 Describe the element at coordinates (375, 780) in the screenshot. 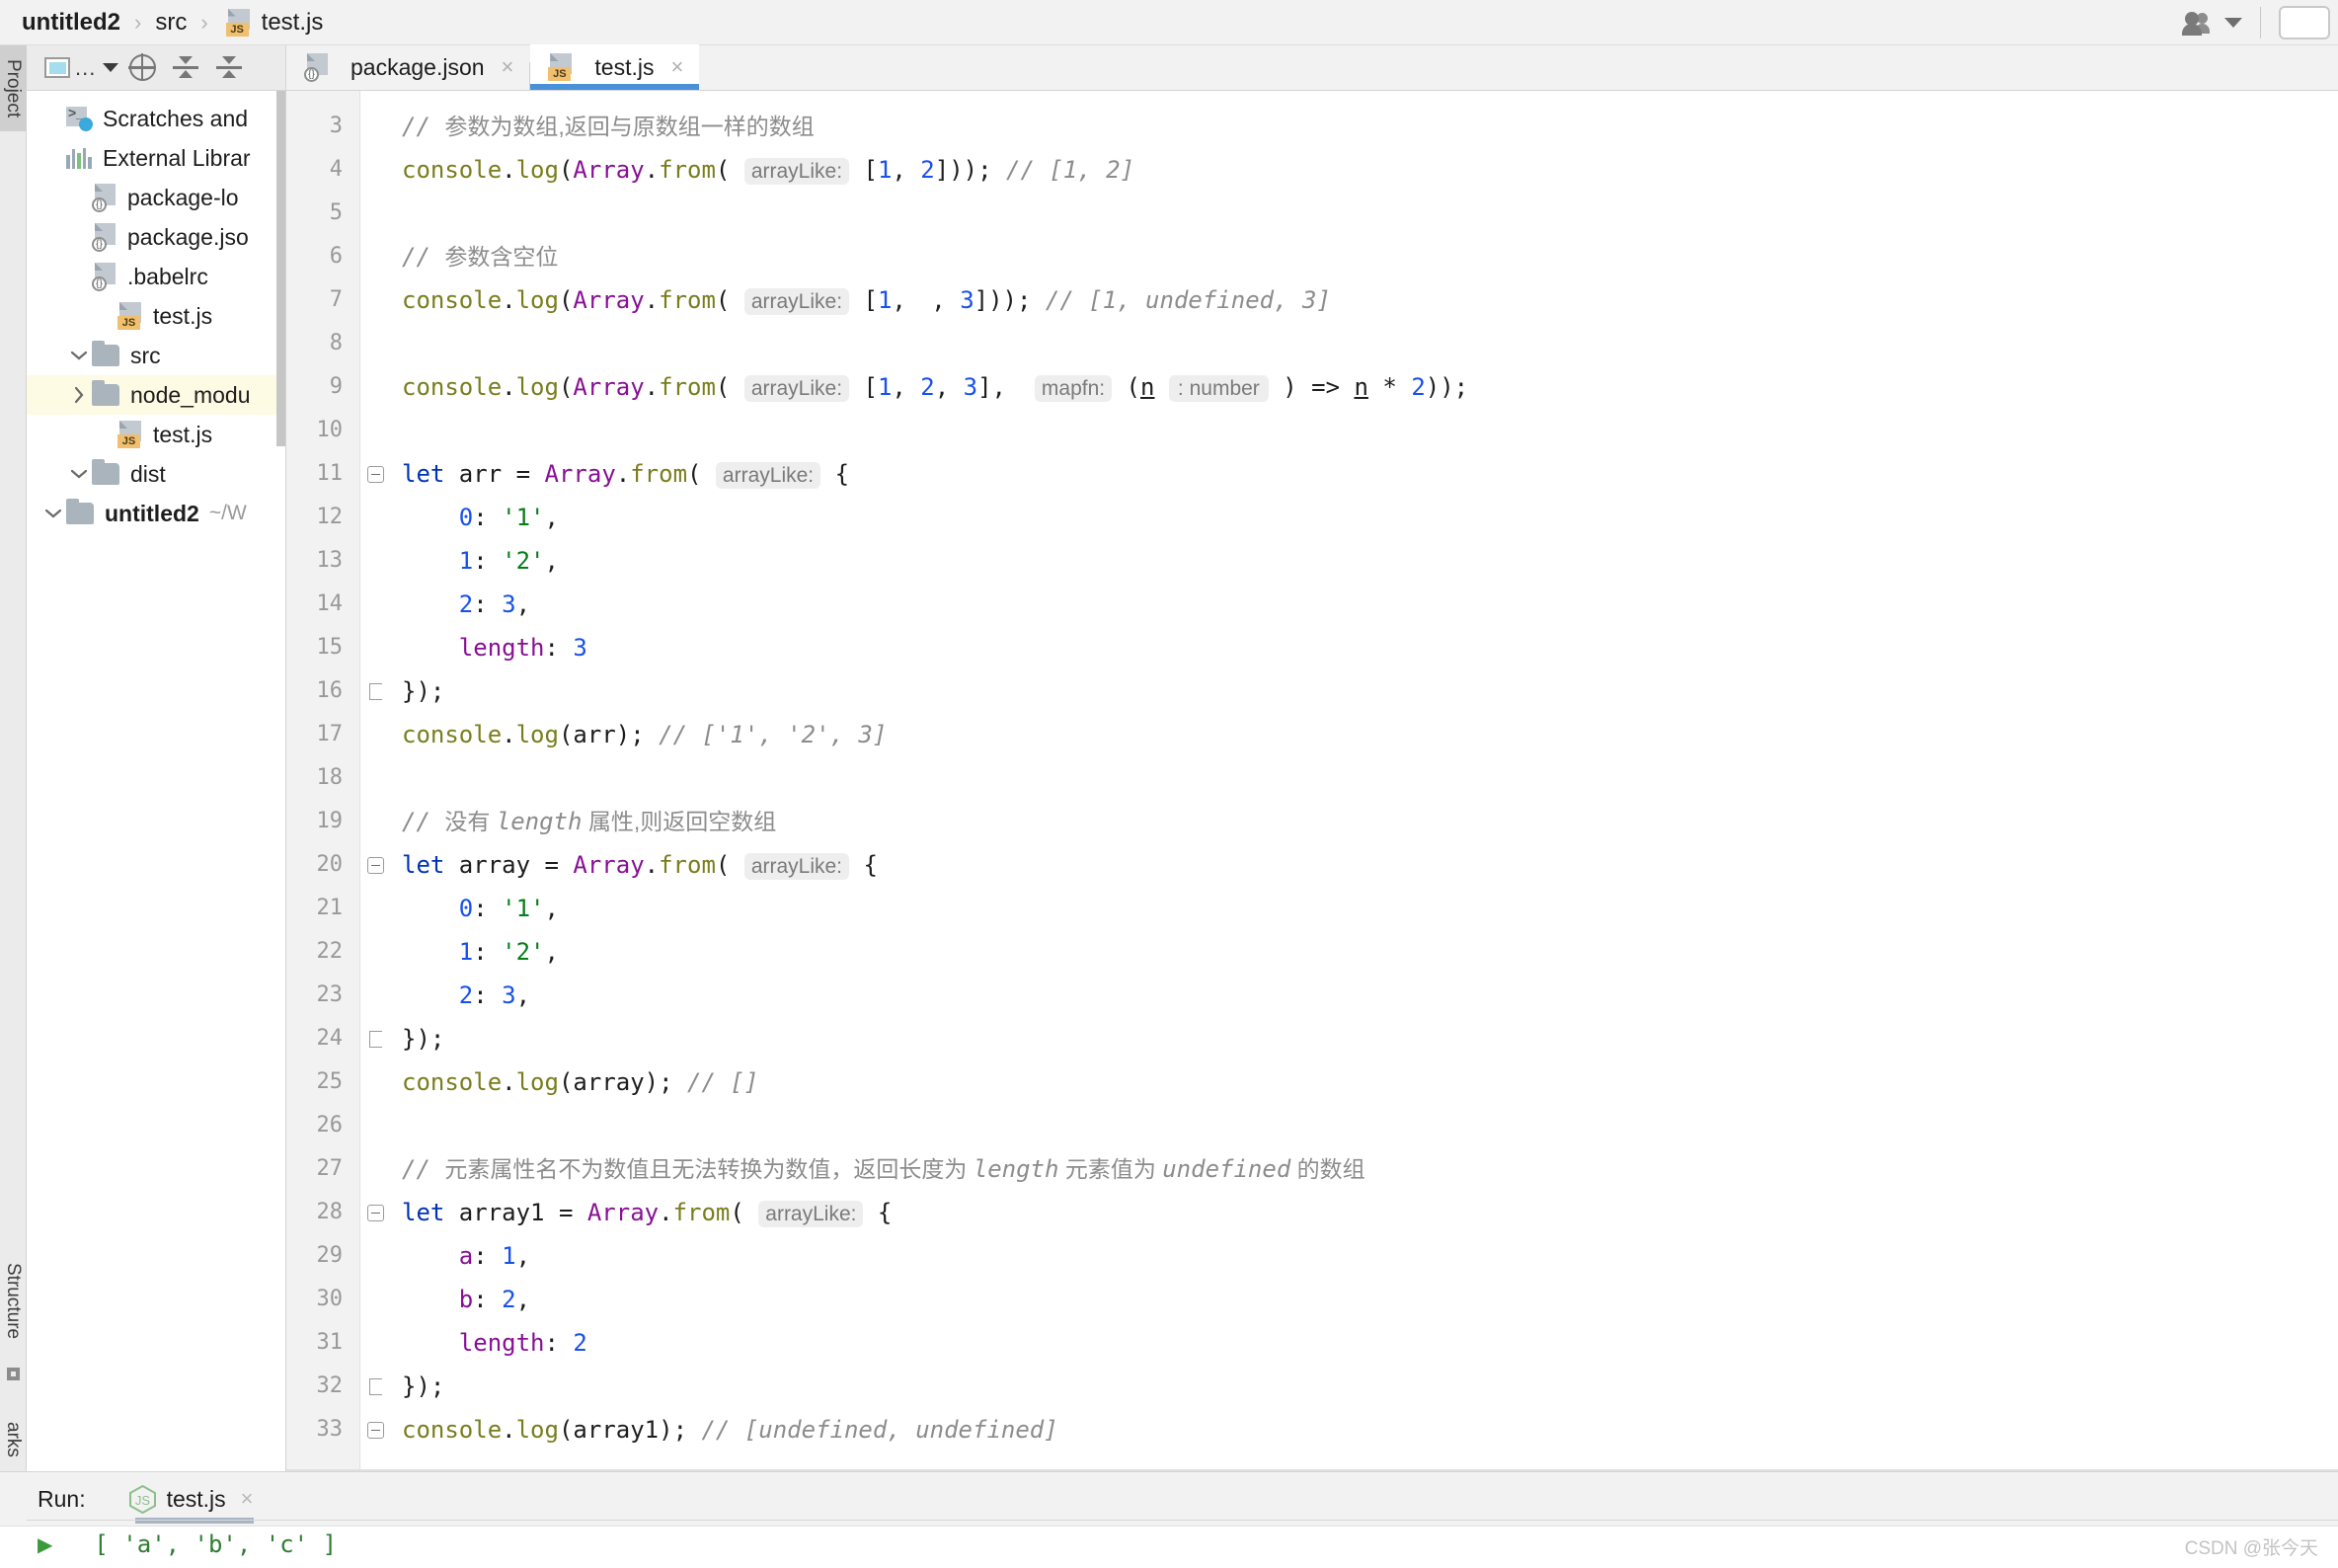

I see `code-folding-column` at that location.